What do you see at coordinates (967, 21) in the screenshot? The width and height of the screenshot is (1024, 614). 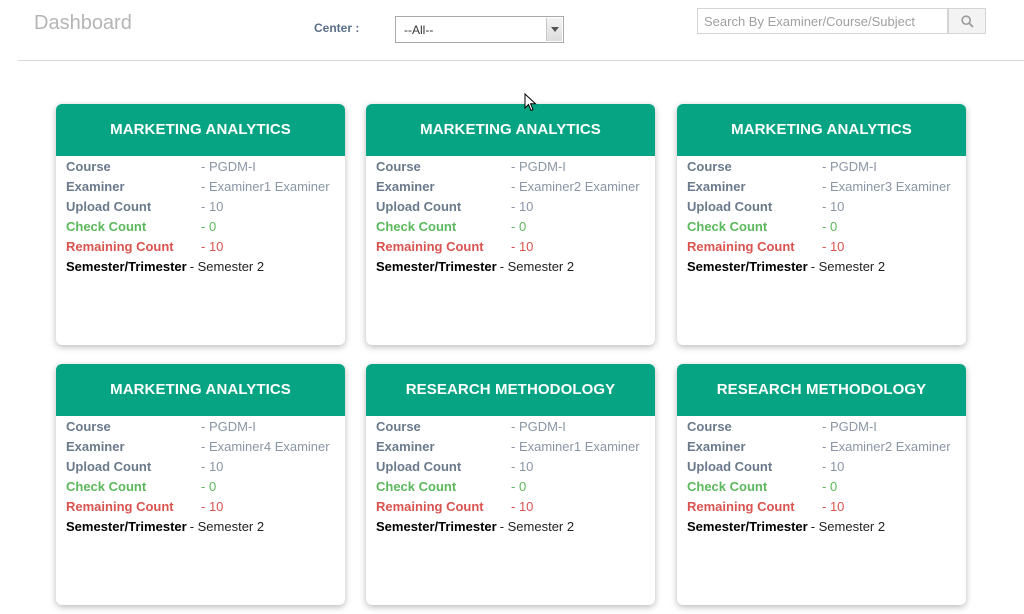 I see `search-button` at bounding box center [967, 21].